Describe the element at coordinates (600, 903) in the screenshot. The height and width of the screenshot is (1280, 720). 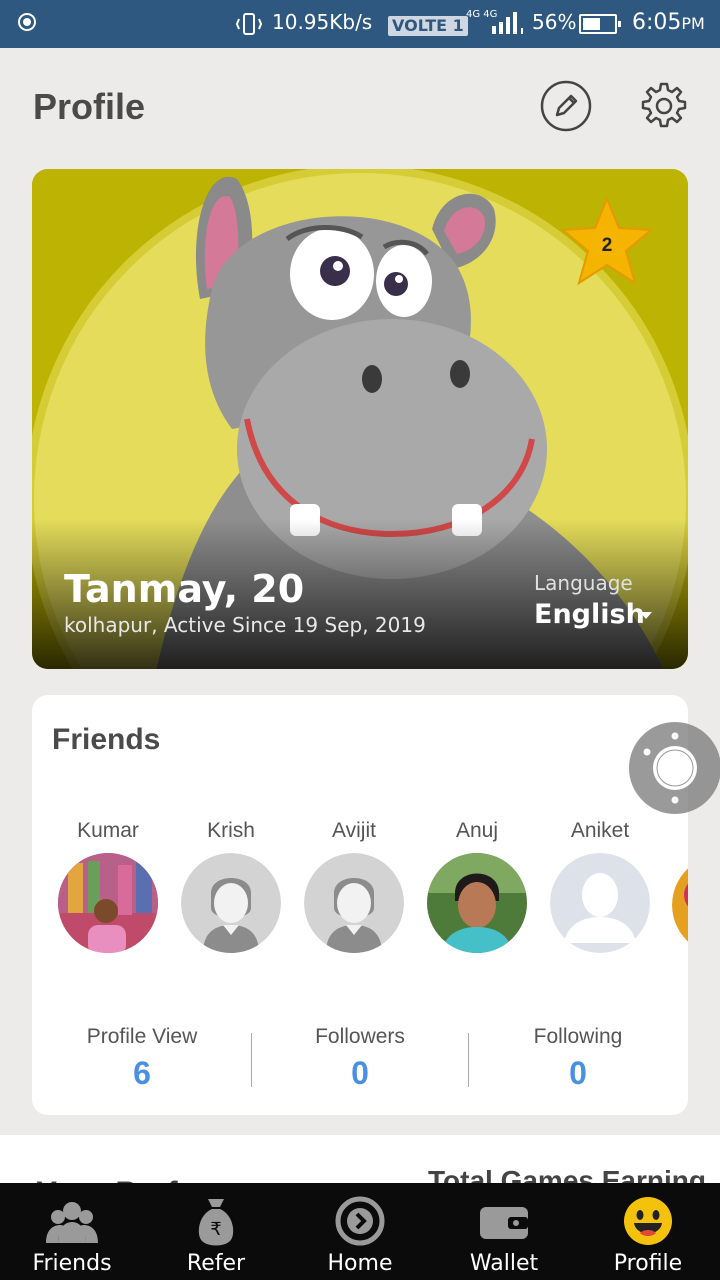
I see `avatar-silhouette-icon` at that location.